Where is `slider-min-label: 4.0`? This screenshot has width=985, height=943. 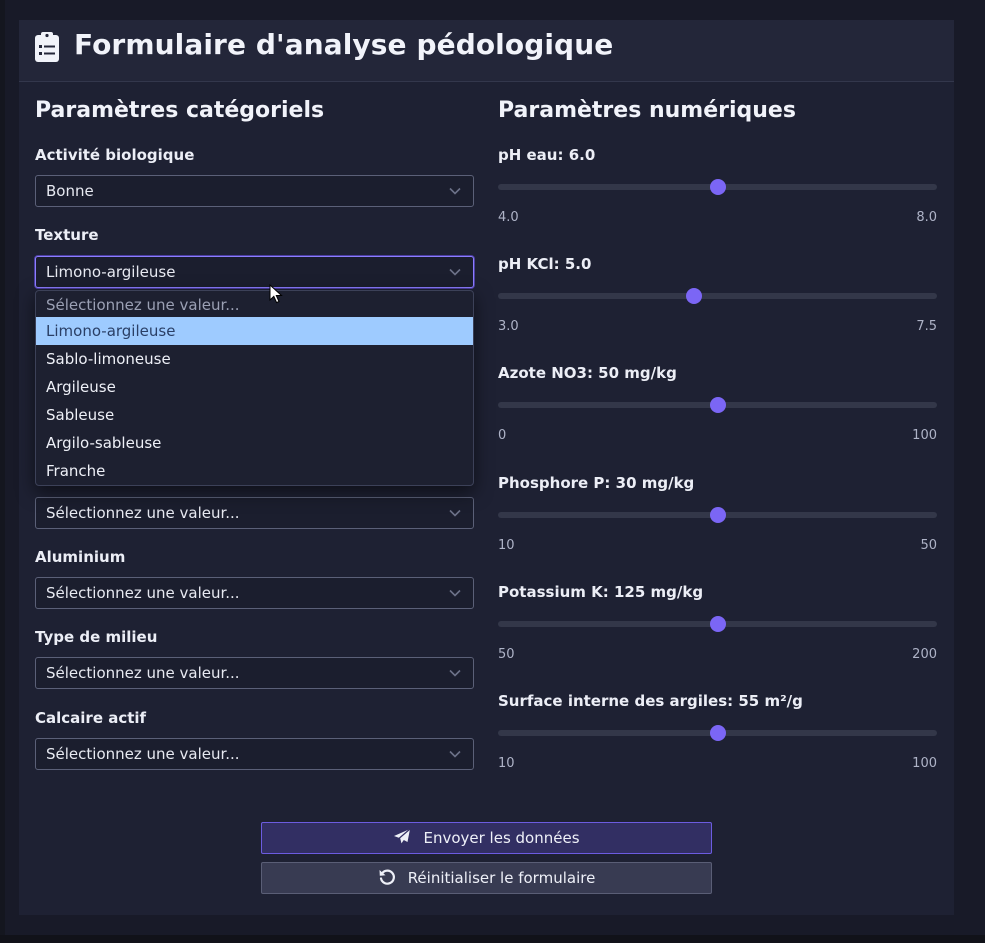 slider-min-label: 4.0 is located at coordinates (508, 217).